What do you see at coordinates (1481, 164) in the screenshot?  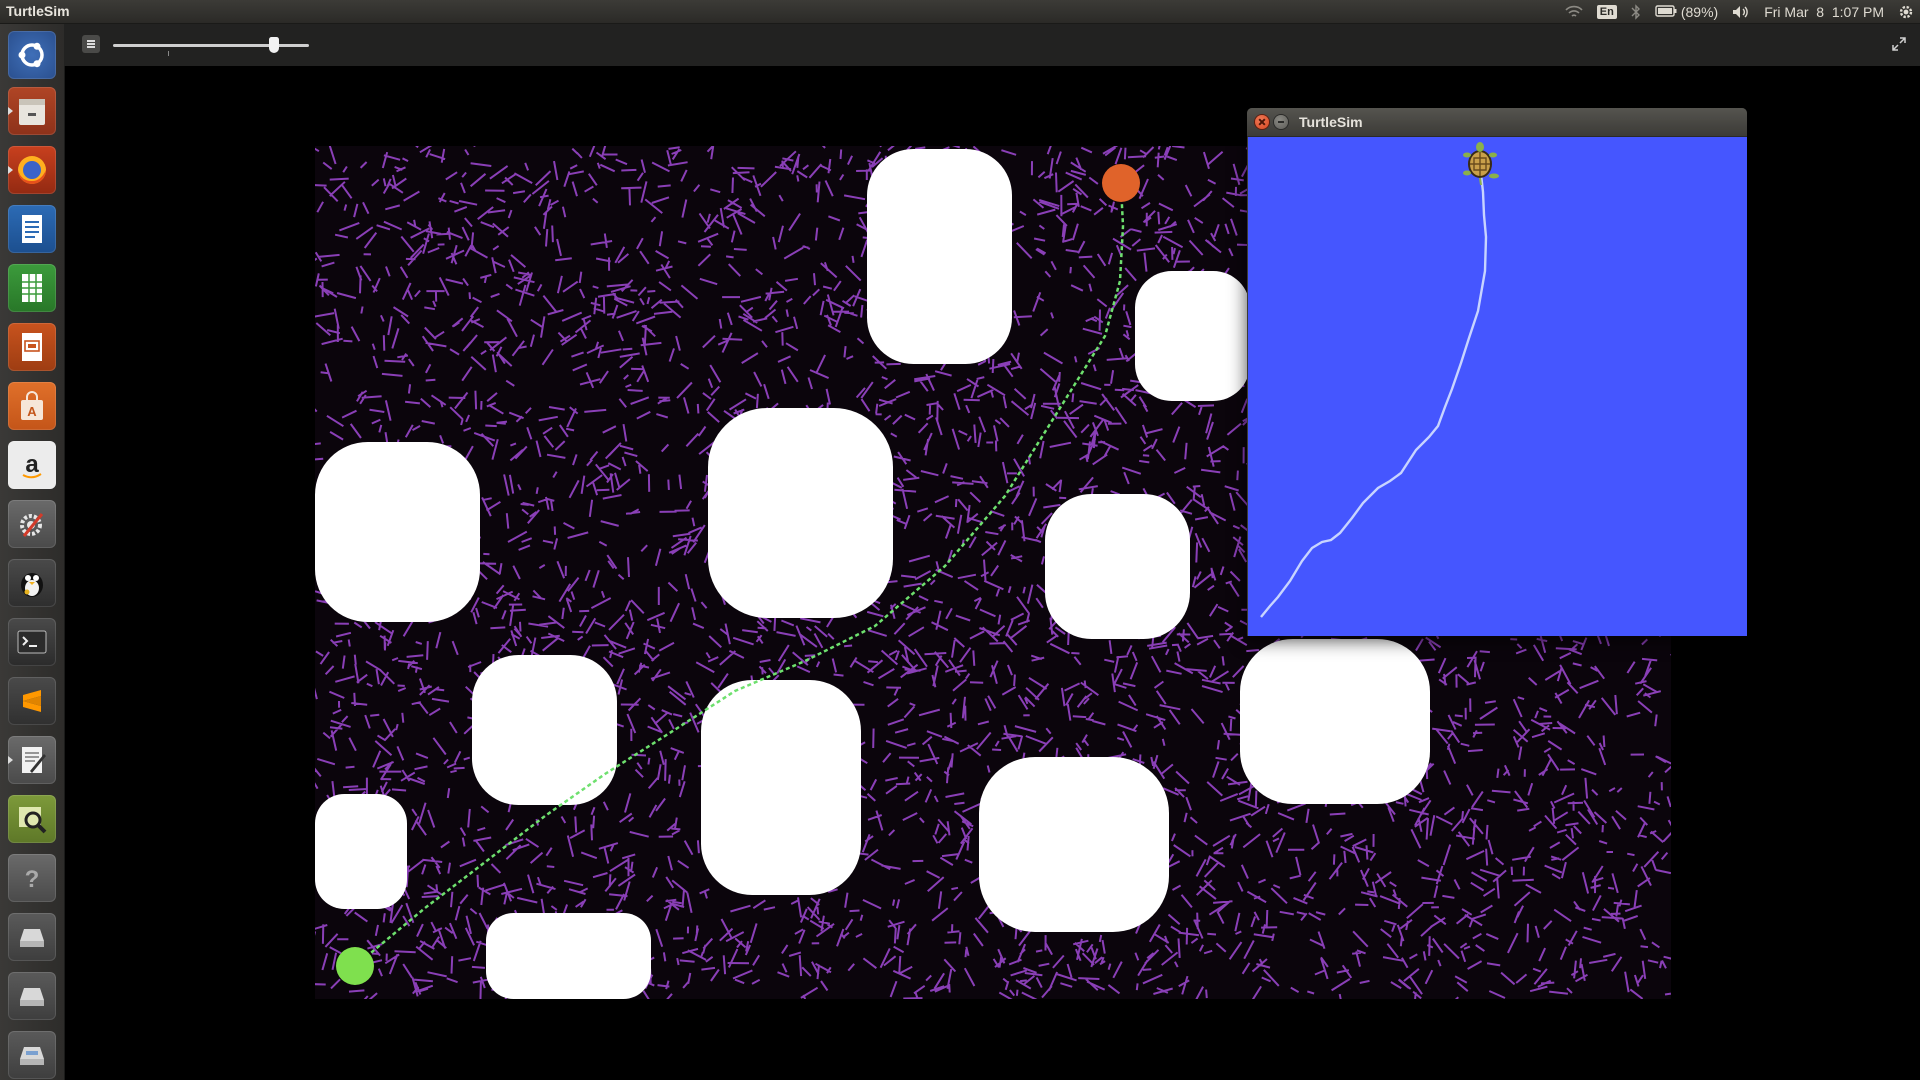 I see `turtle-icon` at bounding box center [1481, 164].